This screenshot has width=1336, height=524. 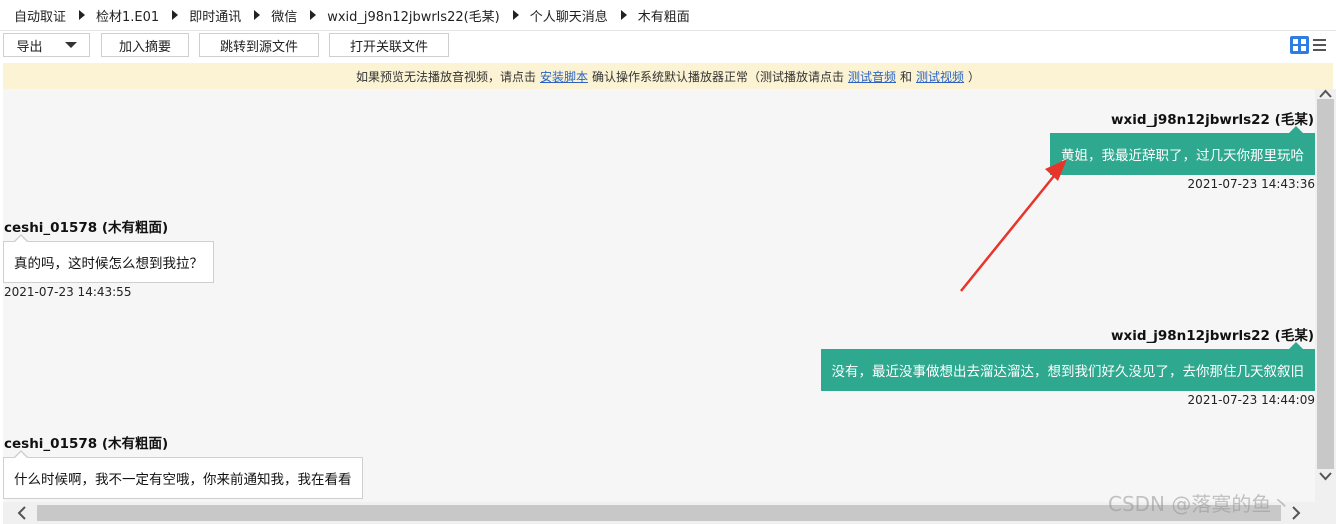 What do you see at coordinates (1325, 284) in the screenshot?
I see `vertical-scrollbar-thumb` at bounding box center [1325, 284].